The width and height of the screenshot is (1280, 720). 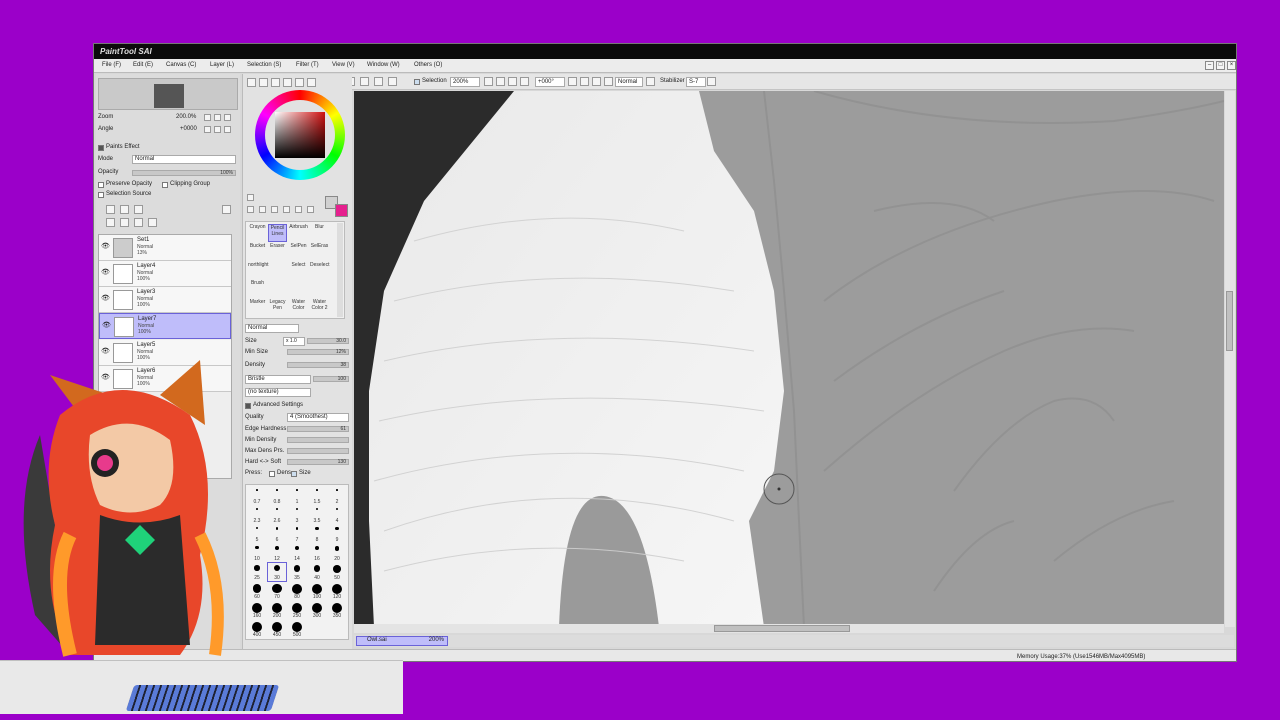 What do you see at coordinates (317, 553) in the screenshot?
I see `brush-size-cell: 16` at bounding box center [317, 553].